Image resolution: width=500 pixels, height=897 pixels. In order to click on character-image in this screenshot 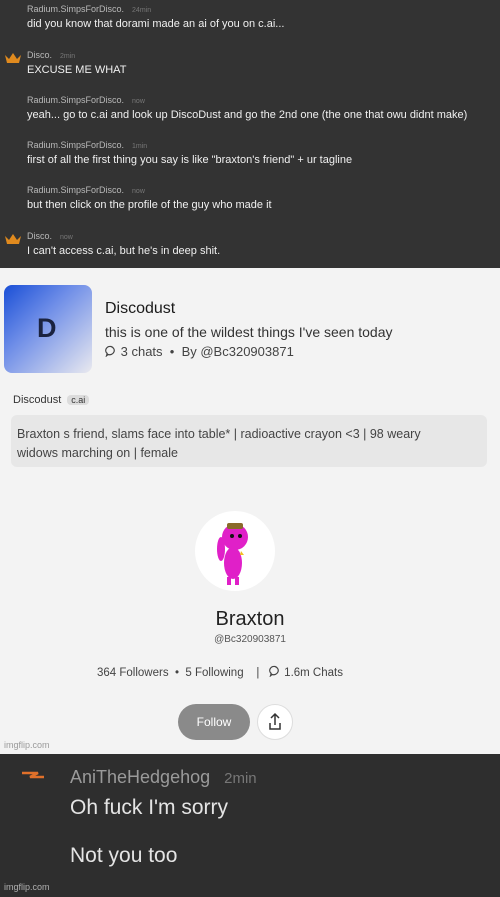, I will do `click(232, 554)`.